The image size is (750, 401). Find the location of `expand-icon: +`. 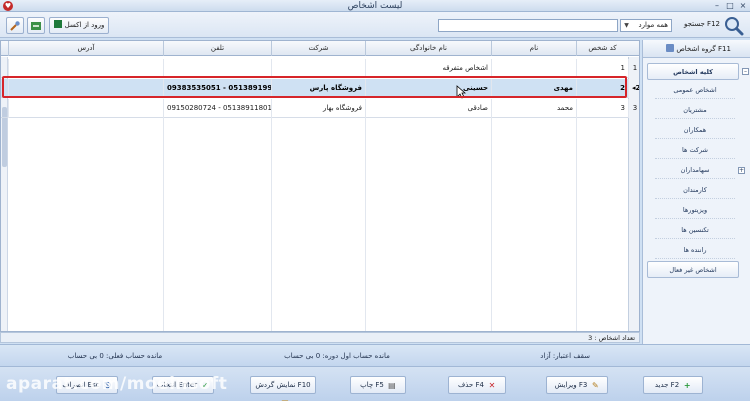

expand-icon: + is located at coordinates (741, 170).